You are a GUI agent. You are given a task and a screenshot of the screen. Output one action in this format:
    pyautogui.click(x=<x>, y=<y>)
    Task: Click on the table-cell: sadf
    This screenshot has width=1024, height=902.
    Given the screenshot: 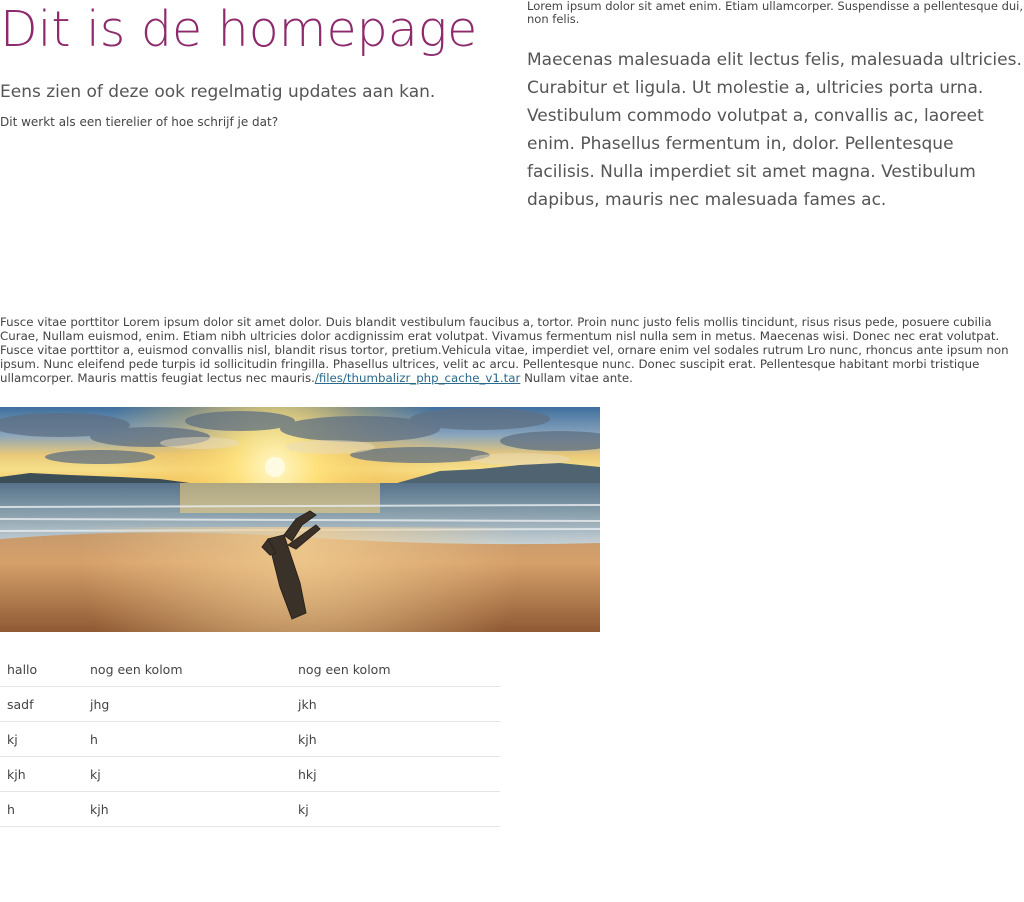 What is the action you would take?
    pyautogui.click(x=41, y=704)
    